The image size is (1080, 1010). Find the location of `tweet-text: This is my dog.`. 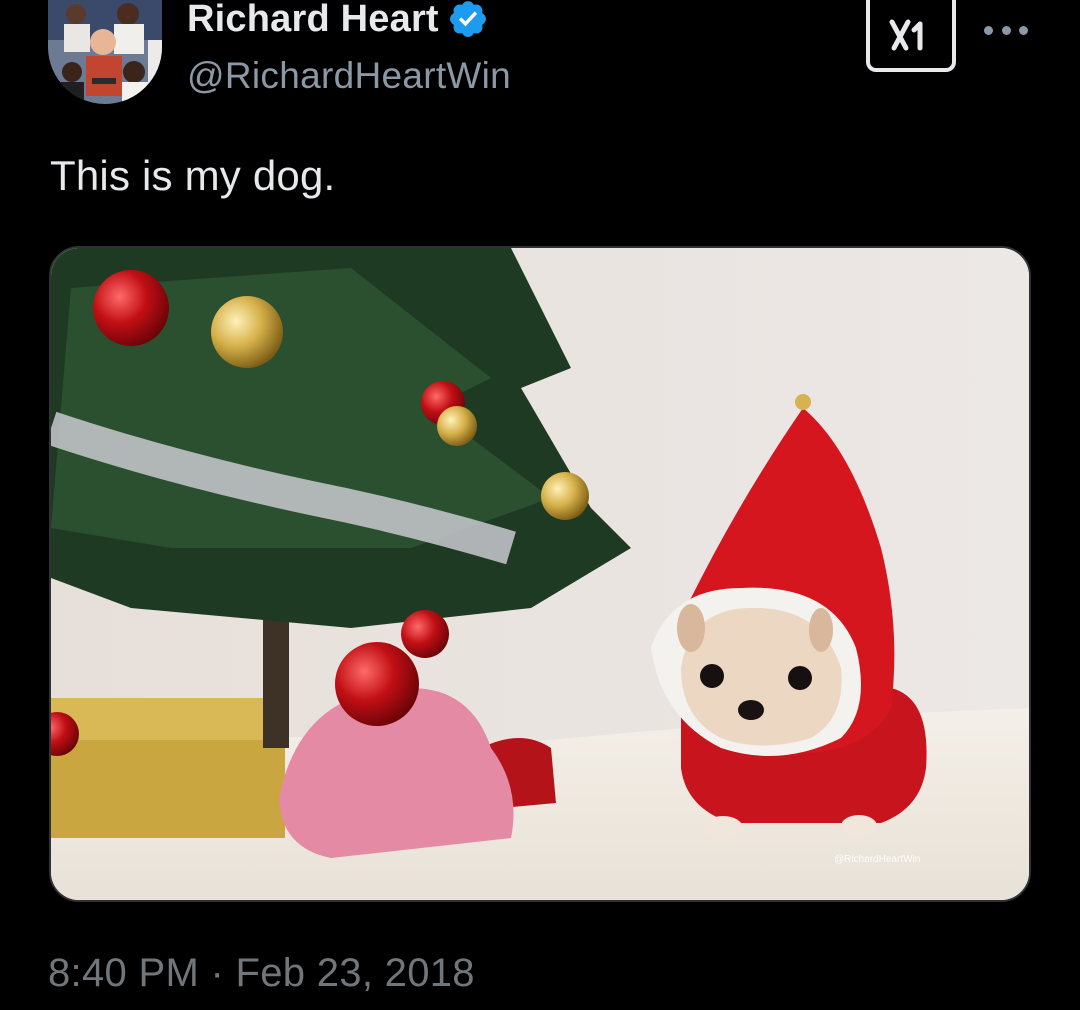

tweet-text: This is my dog. is located at coordinates (193, 175).